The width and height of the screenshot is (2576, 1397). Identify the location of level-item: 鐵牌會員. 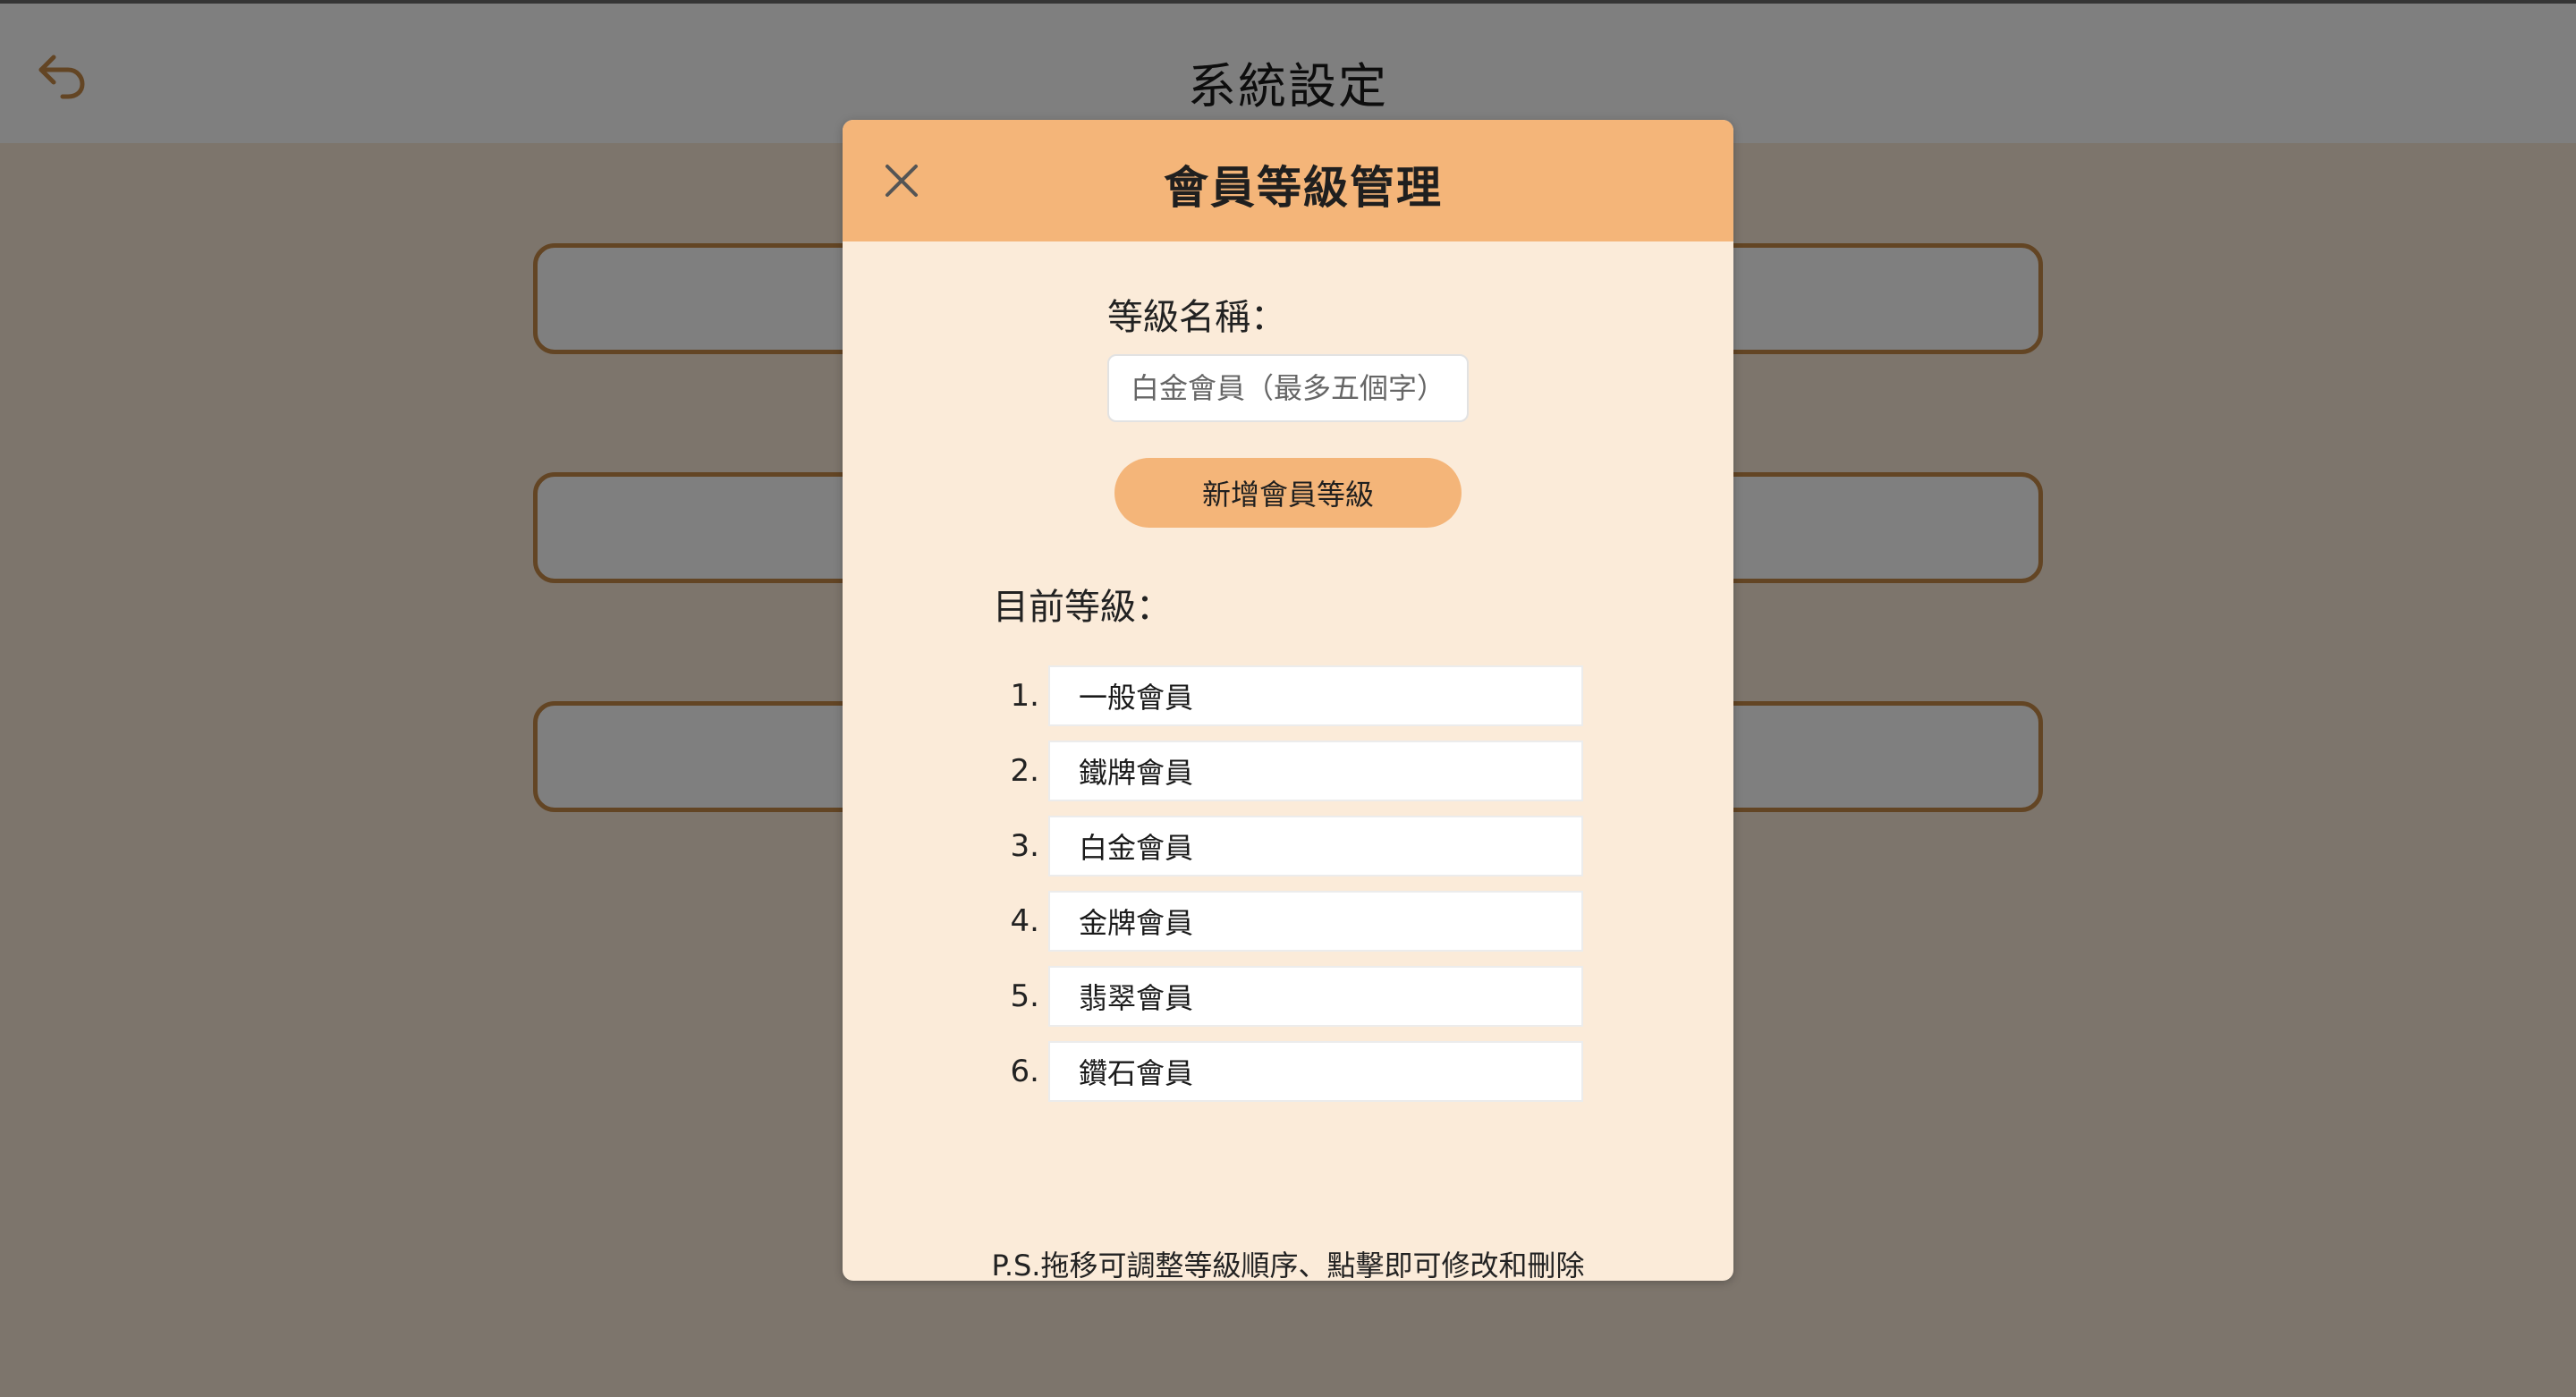
(1315, 771).